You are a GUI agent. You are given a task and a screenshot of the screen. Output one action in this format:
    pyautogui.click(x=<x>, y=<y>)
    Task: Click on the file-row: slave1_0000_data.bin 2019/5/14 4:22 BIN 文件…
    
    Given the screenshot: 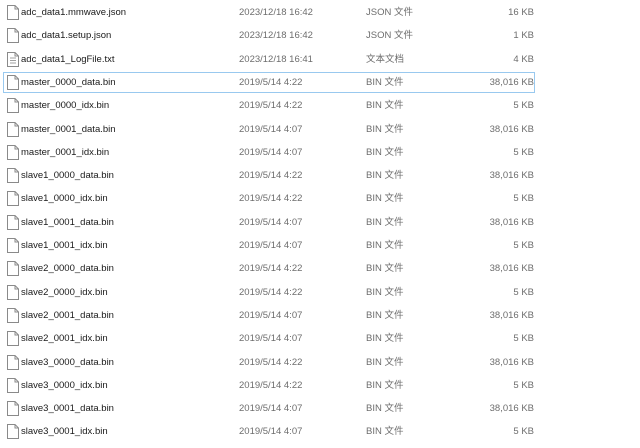 What is the action you would take?
    pyautogui.click(x=269, y=175)
    